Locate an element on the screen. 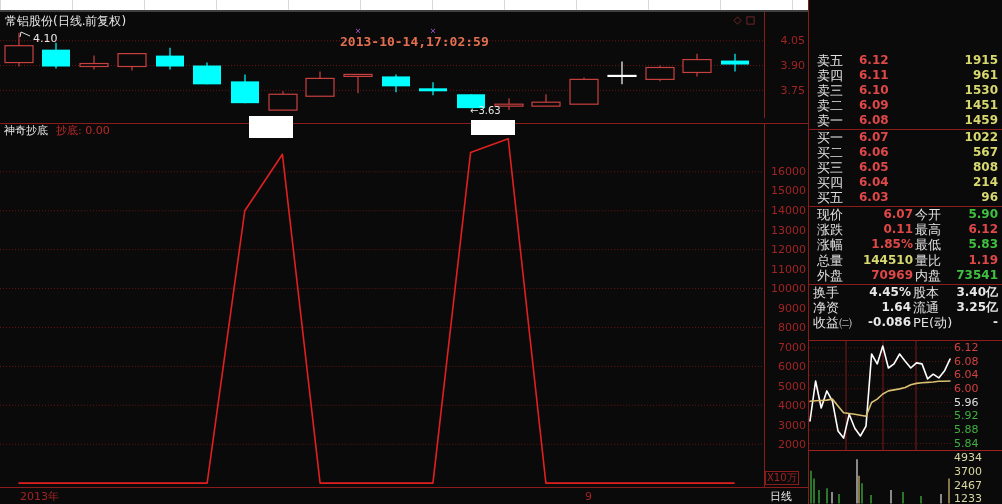  price-tick-label: 5.88 is located at coordinates (967, 429).